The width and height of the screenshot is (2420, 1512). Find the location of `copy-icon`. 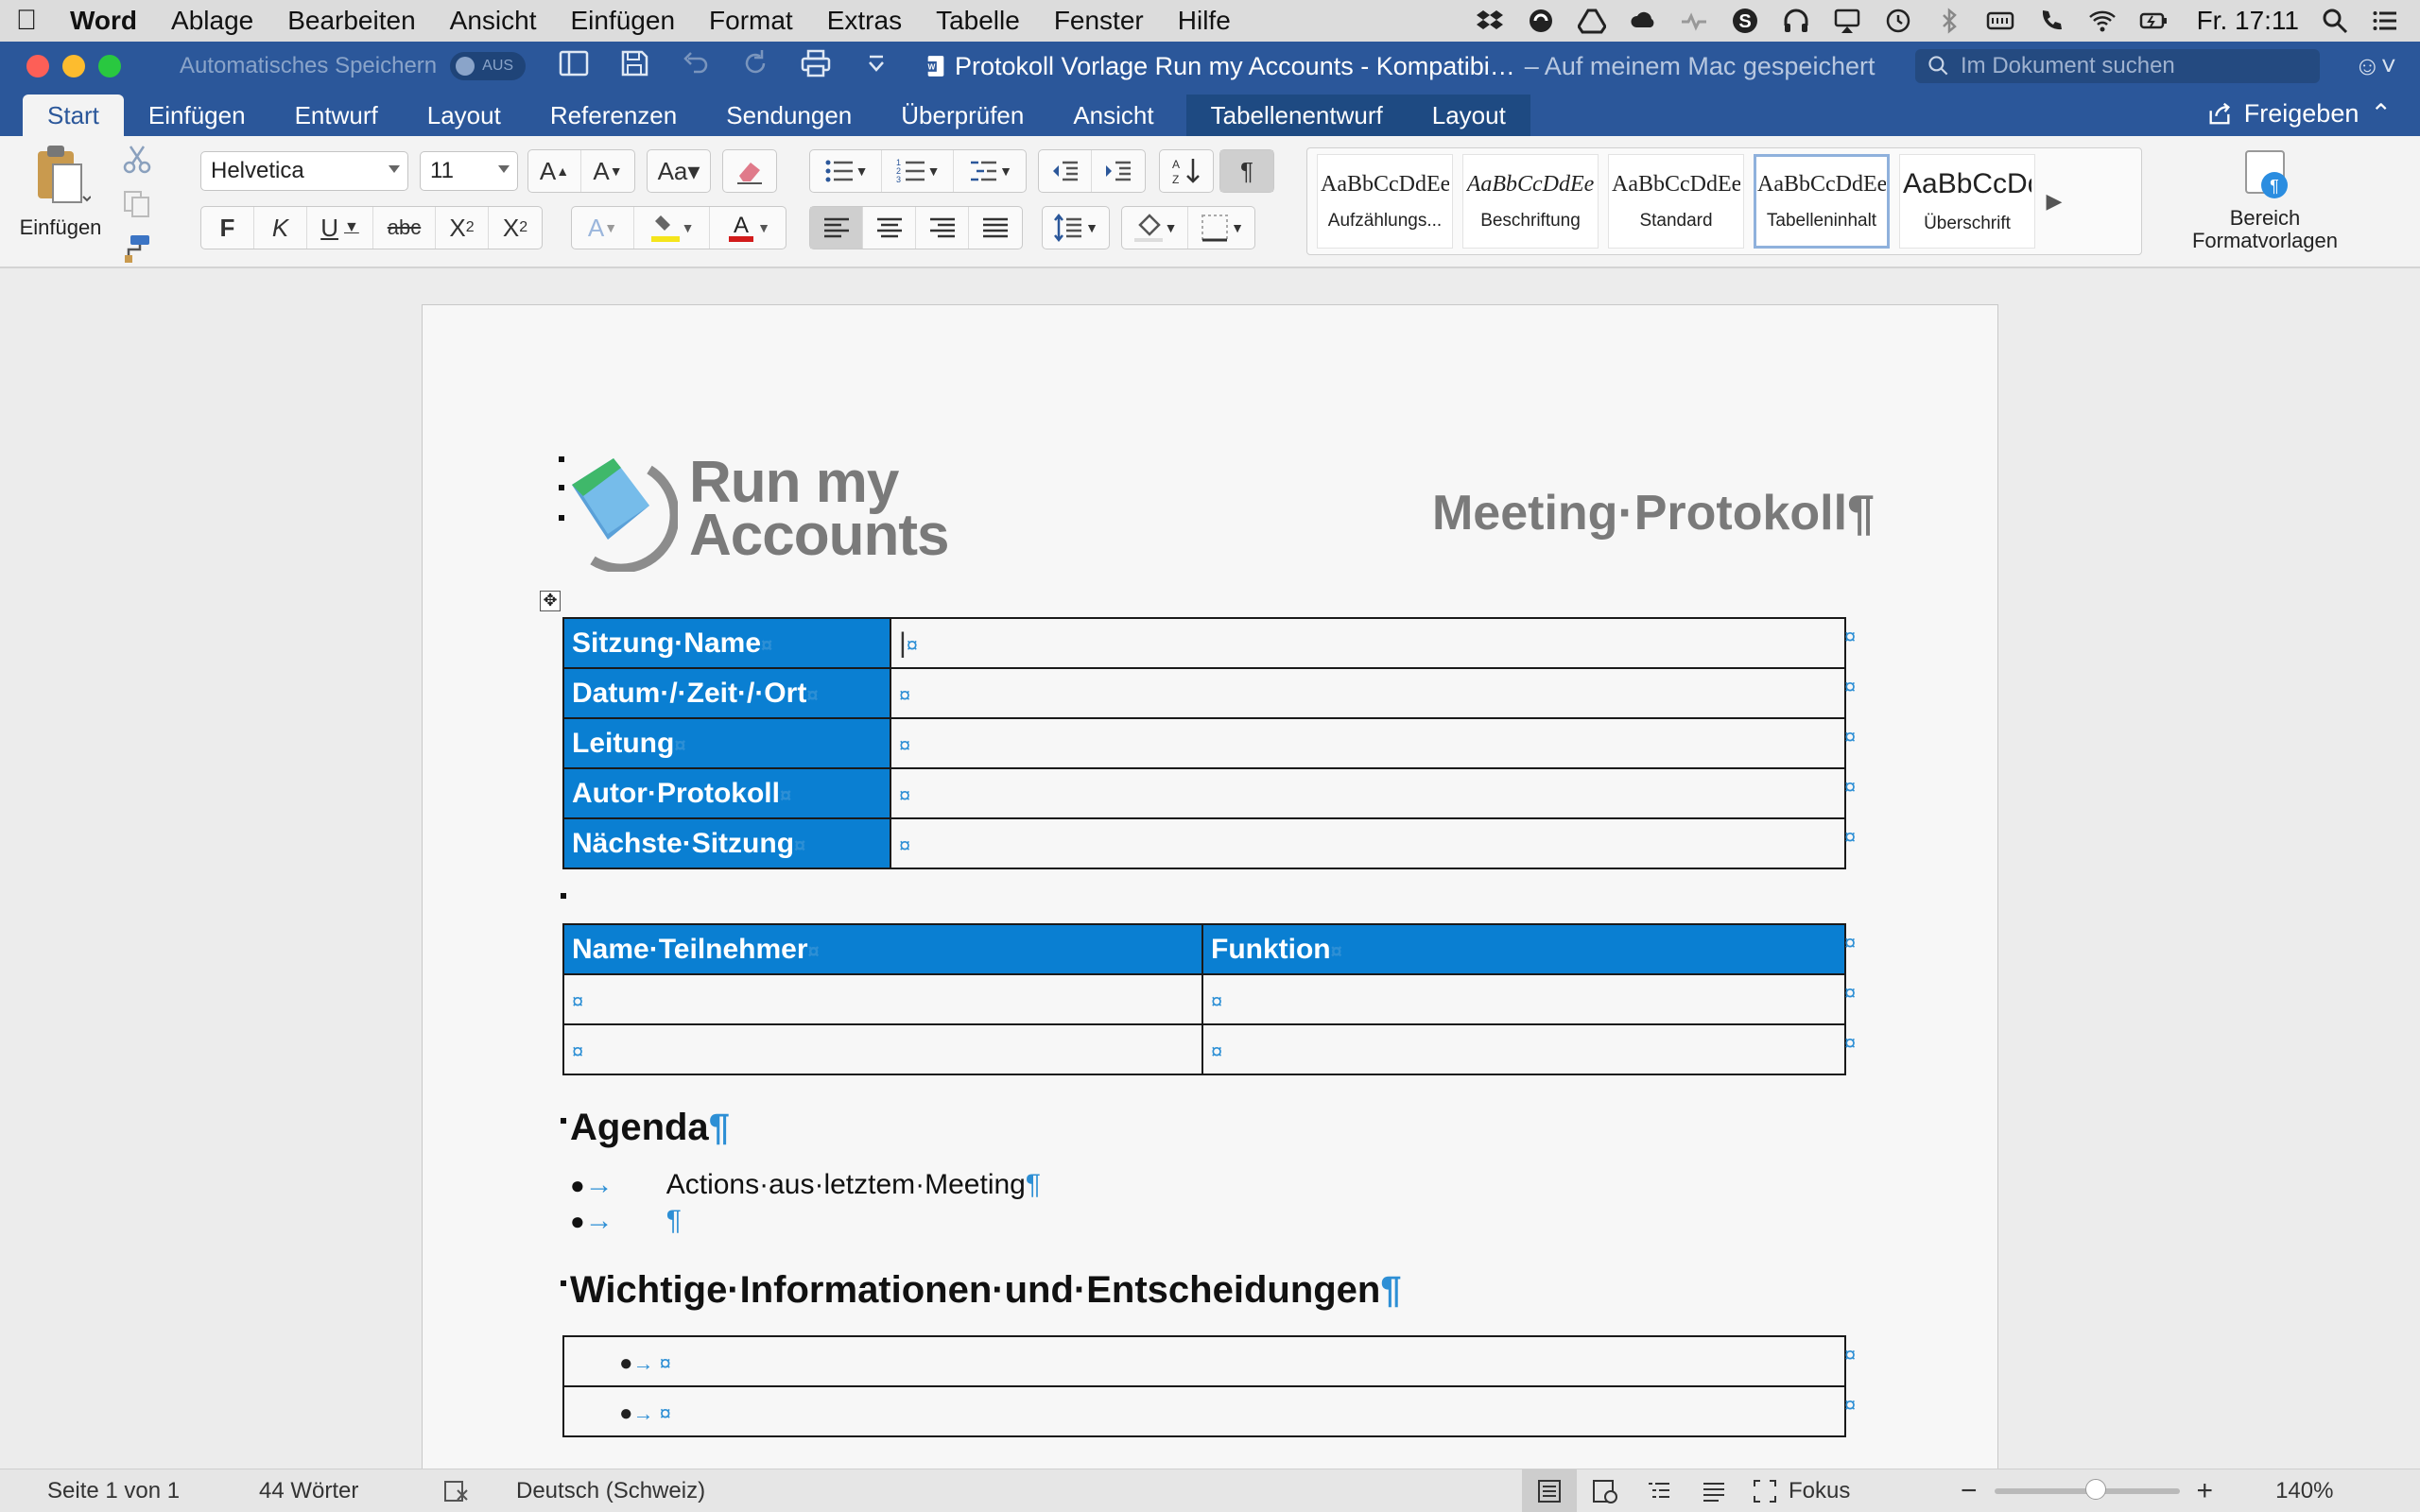

copy-icon is located at coordinates (137, 206).